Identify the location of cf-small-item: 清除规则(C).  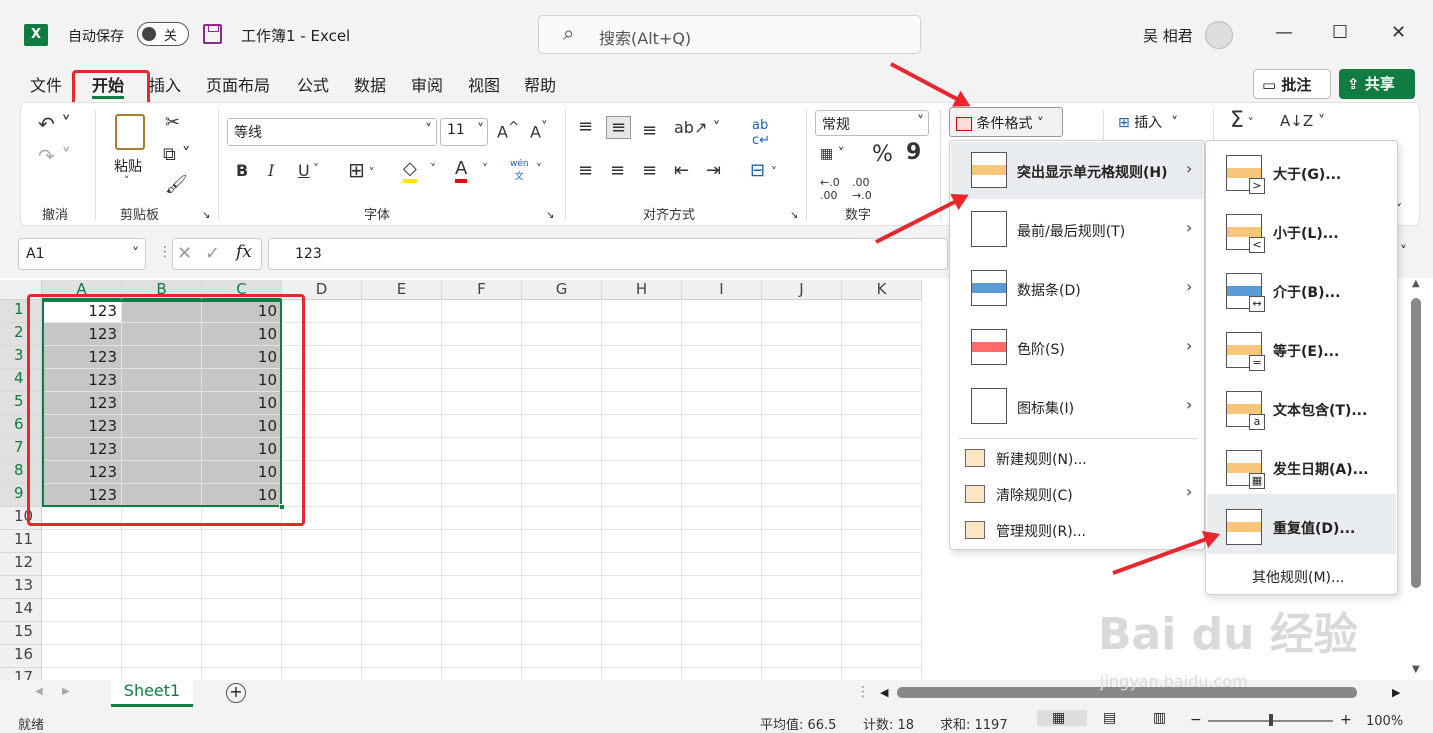
(1034, 495).